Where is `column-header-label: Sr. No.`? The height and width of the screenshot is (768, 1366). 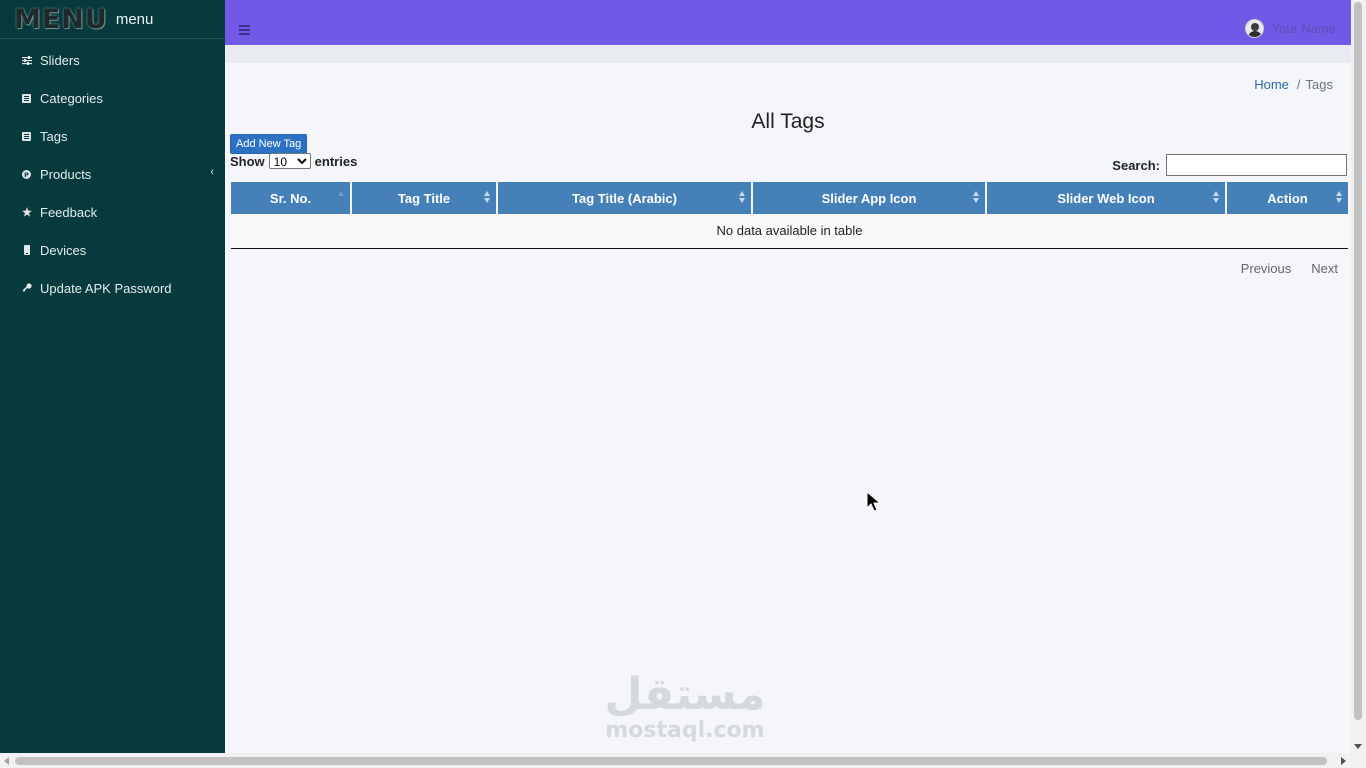 column-header-label: Sr. No. is located at coordinates (290, 198).